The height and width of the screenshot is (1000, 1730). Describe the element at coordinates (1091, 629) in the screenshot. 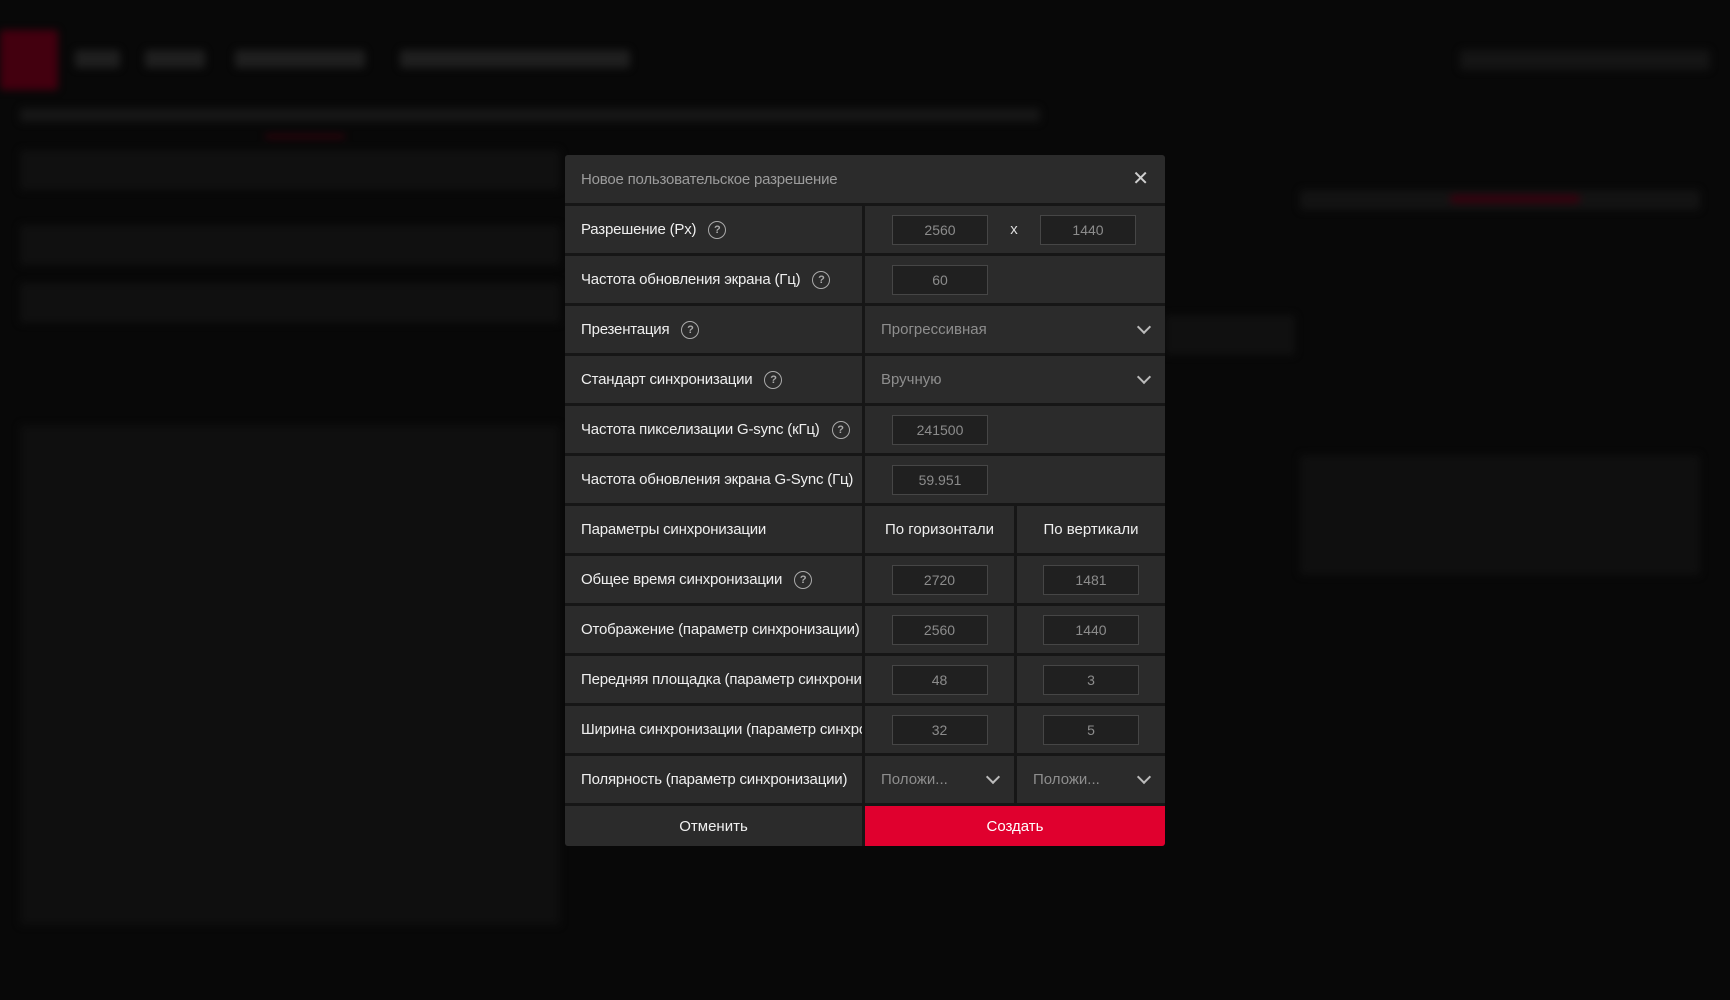

I see `display-vertical-input` at that location.